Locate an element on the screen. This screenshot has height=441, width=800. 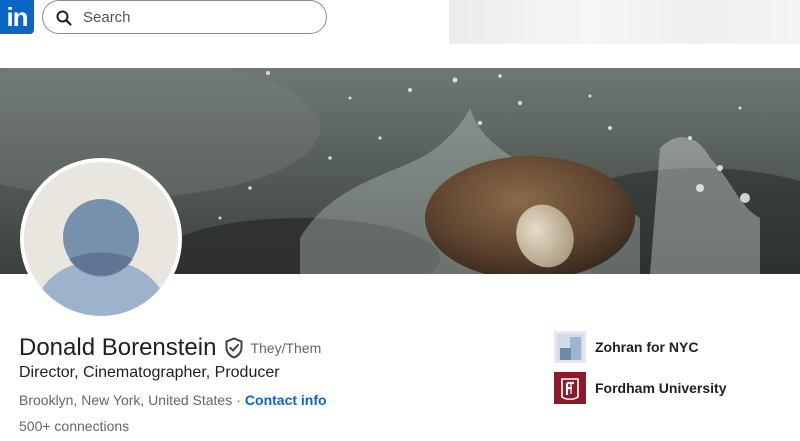
org-name: Zohran for NYC is located at coordinates (647, 347).